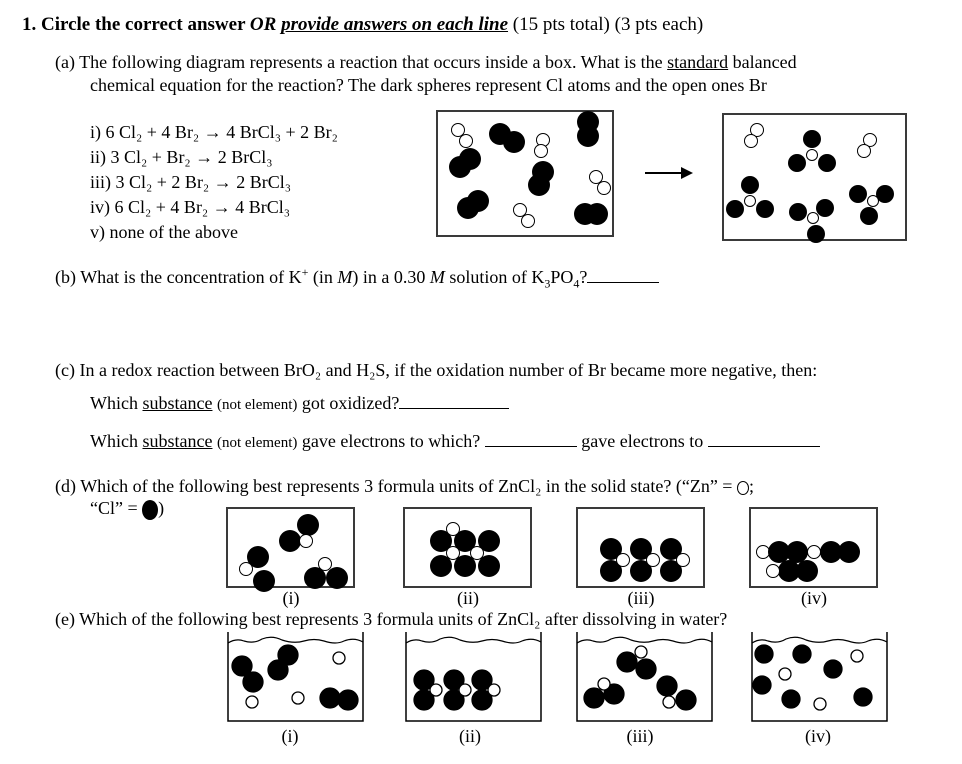 The height and width of the screenshot is (764, 962). What do you see at coordinates (608, 24) in the screenshot?
I see `title-points: (15 pts total) (3 pts each)` at bounding box center [608, 24].